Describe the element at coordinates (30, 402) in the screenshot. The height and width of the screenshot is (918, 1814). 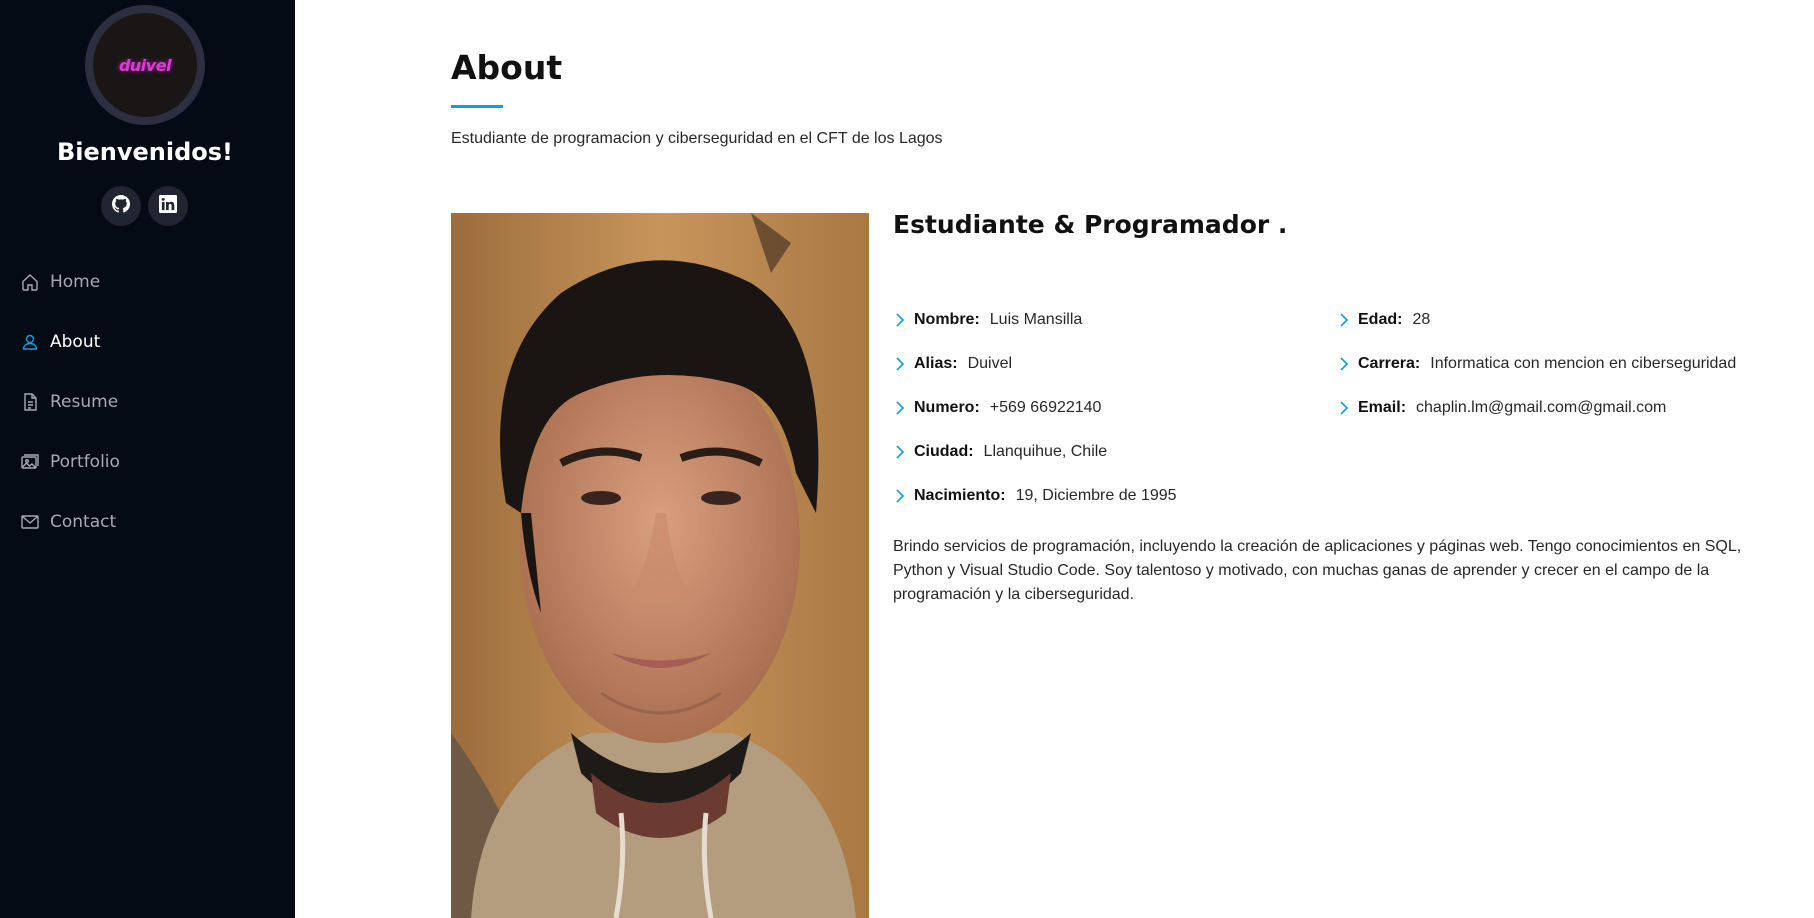
I see `file-icon` at that location.